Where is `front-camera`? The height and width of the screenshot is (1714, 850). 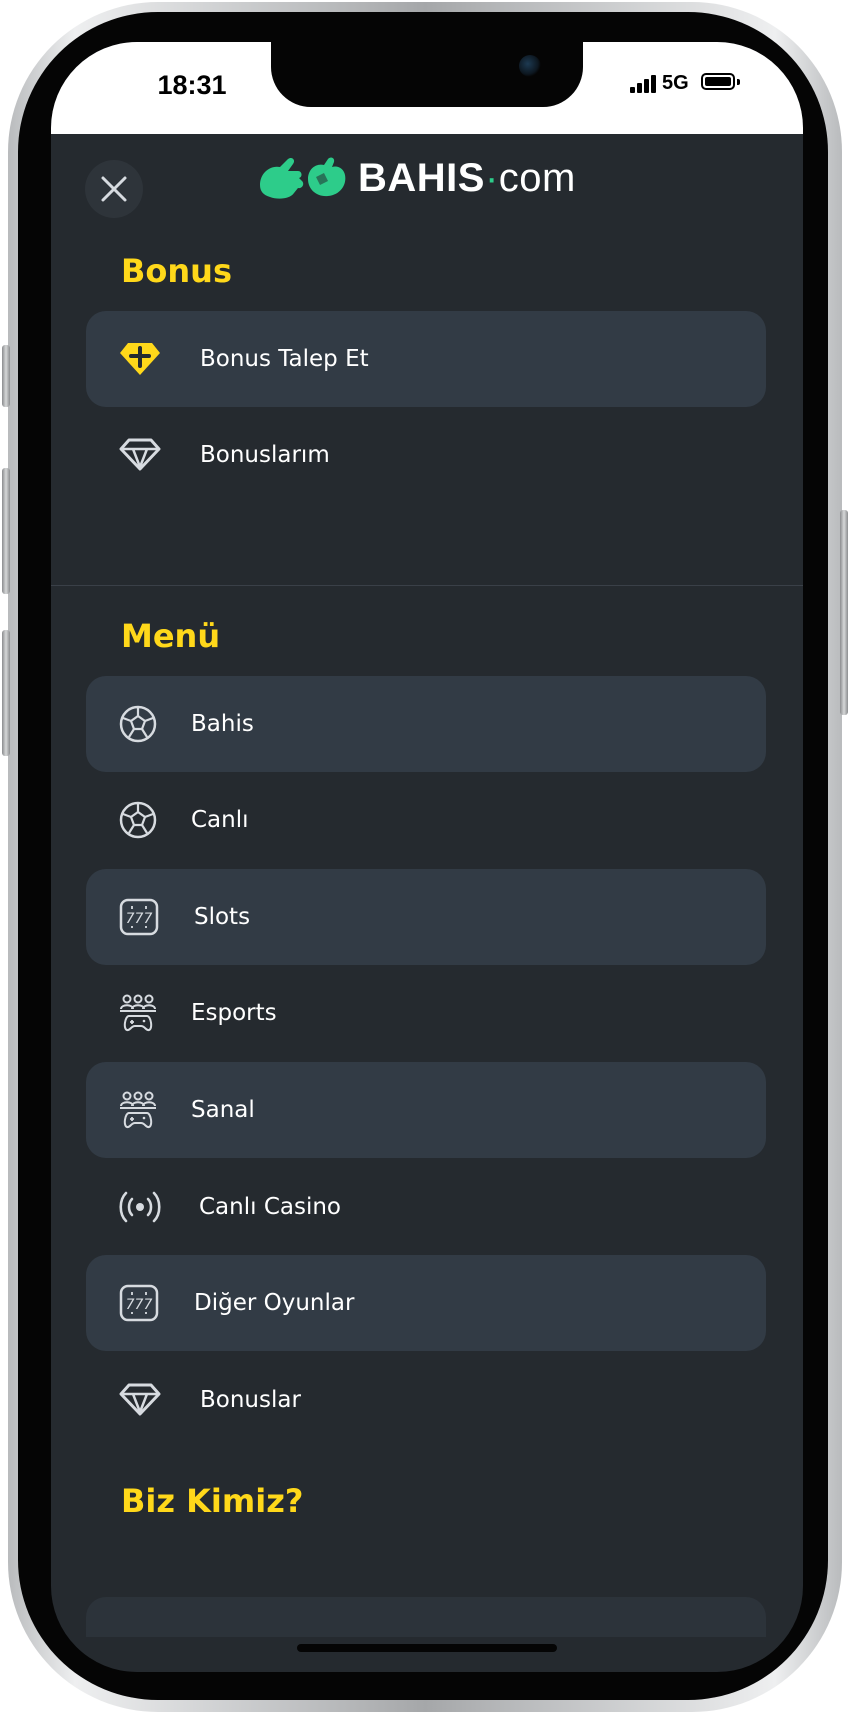 front-camera is located at coordinates (530, 66).